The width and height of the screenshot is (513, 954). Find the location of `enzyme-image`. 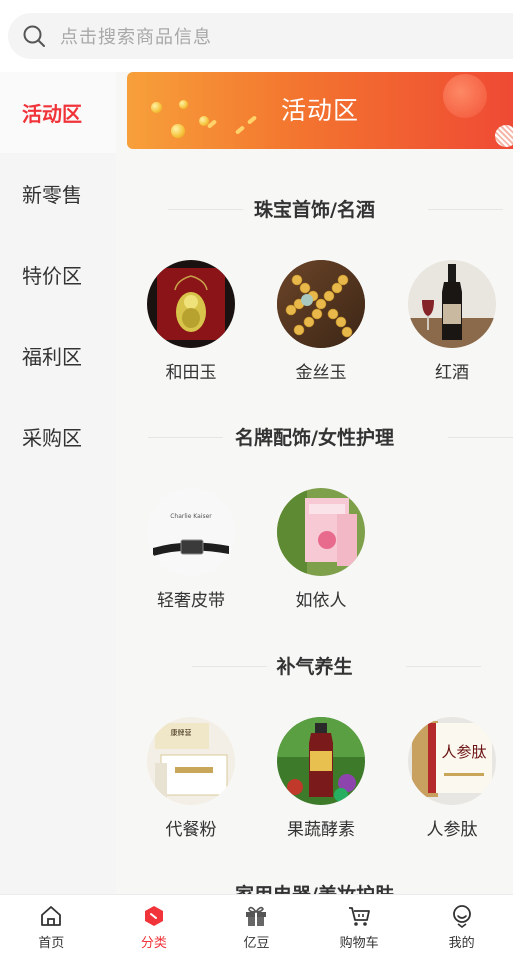

enzyme-image is located at coordinates (321, 761).